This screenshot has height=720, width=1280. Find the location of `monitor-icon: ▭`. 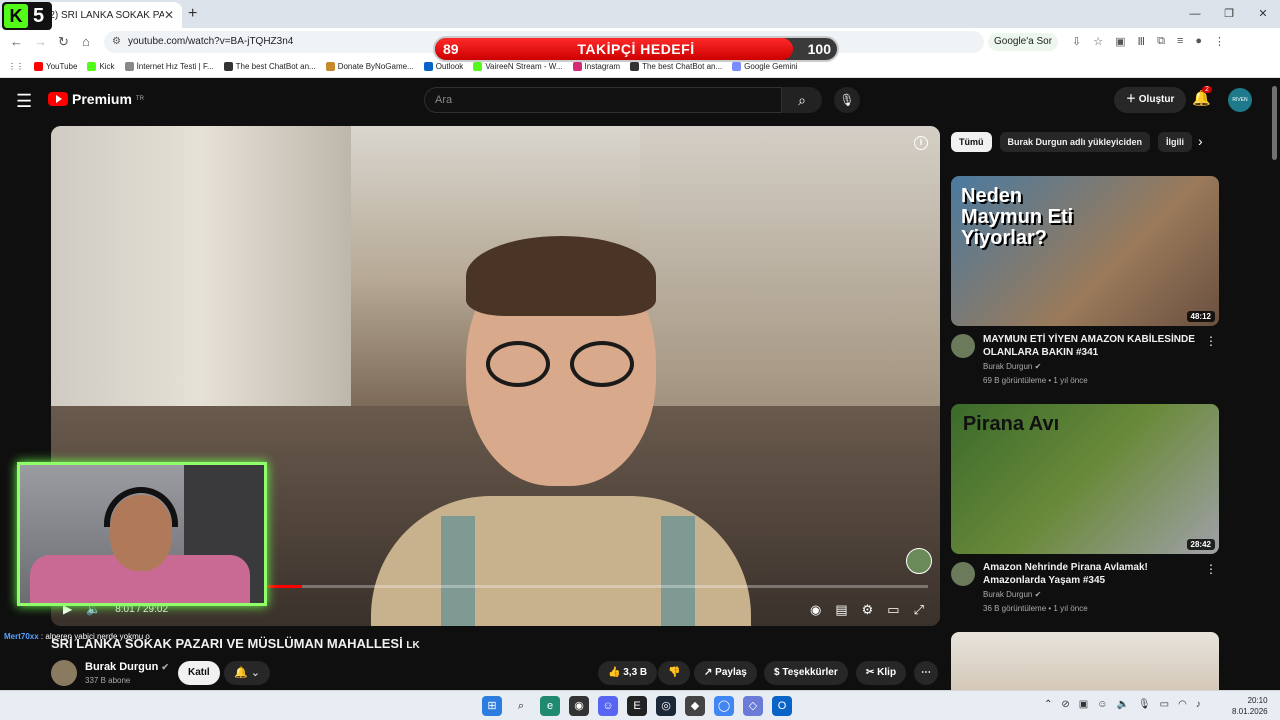

monitor-icon: ▭ is located at coordinates (1164, 704).